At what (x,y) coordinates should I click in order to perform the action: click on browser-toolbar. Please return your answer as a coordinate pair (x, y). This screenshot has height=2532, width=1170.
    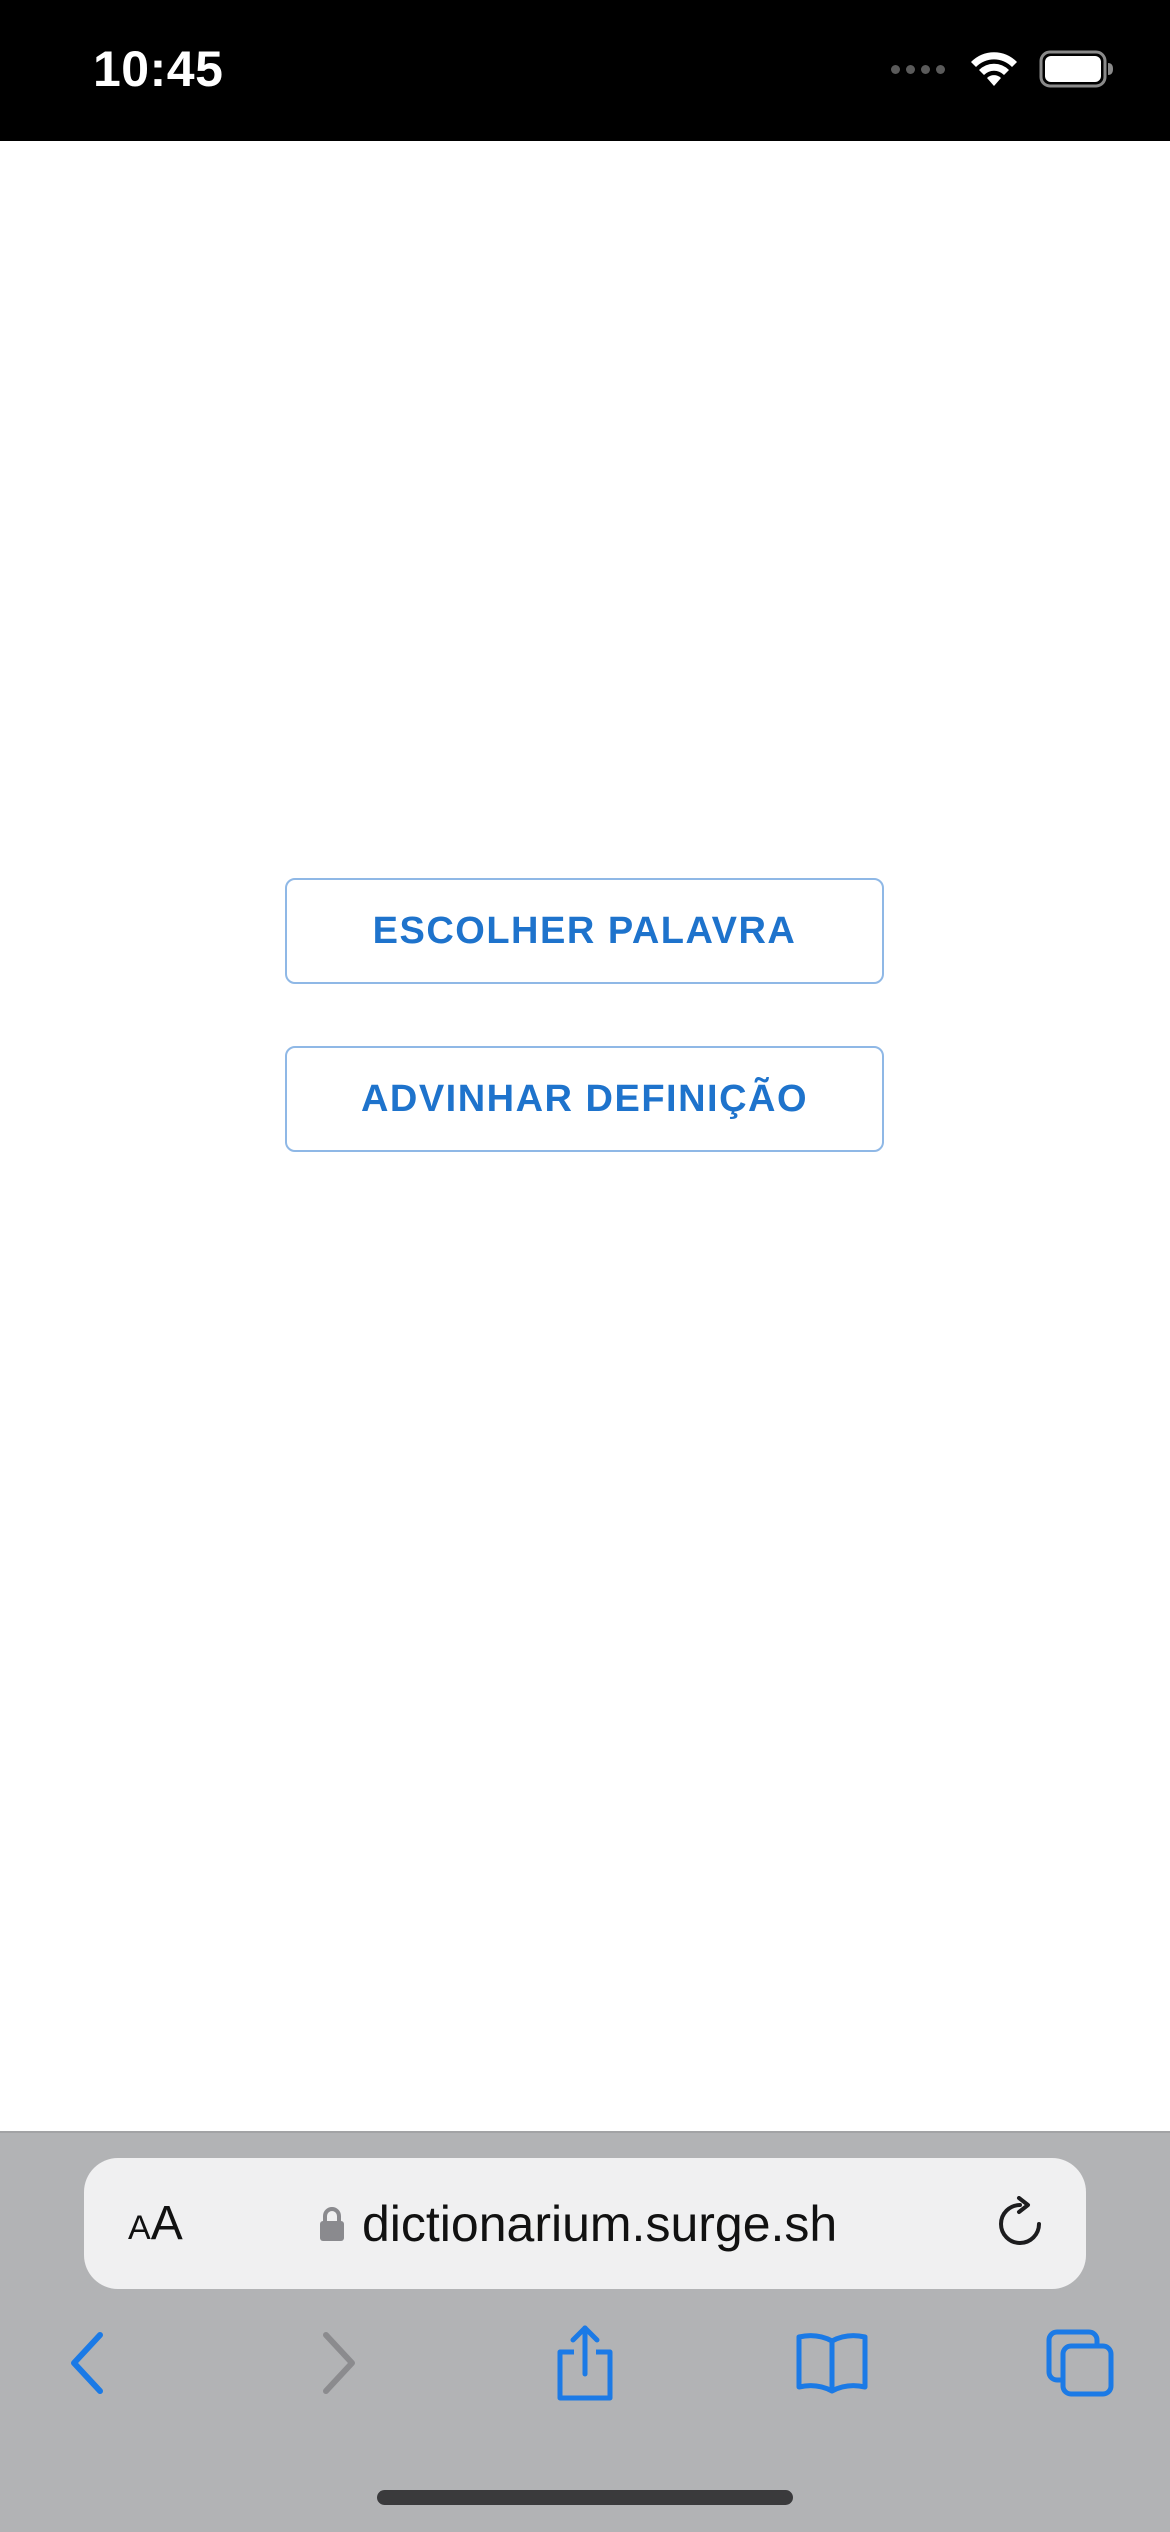
    Looking at the image, I should click on (585, 2373).